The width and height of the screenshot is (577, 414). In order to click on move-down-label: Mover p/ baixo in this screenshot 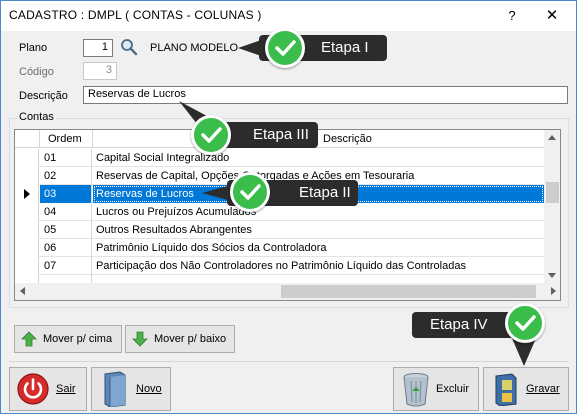, I will do `click(190, 339)`.